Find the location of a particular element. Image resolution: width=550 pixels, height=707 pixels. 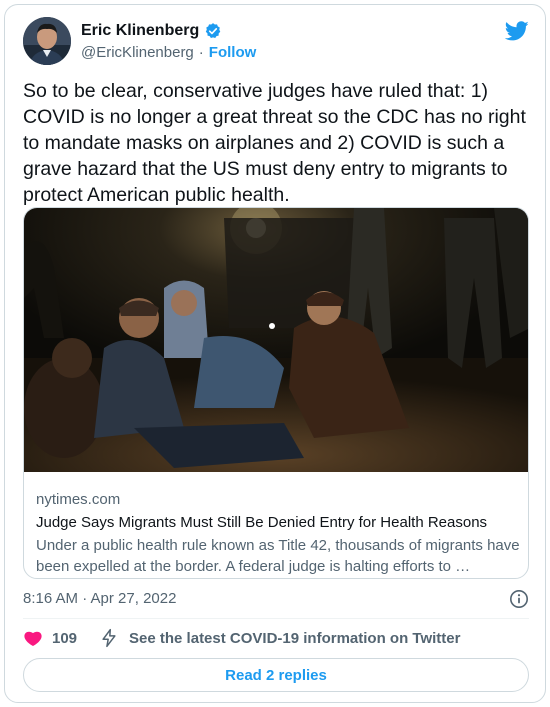

link-domain: nytimes.com is located at coordinates (78, 499).